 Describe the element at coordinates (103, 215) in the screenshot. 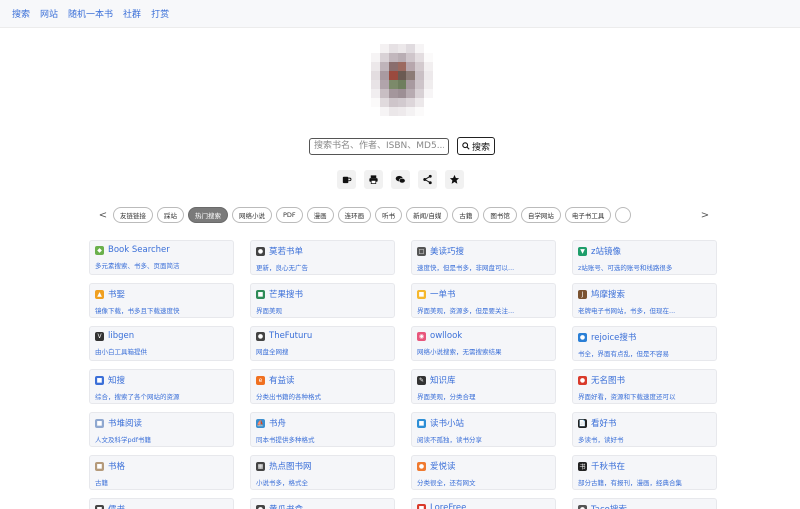

I see `tabs-prev-button: <` at that location.